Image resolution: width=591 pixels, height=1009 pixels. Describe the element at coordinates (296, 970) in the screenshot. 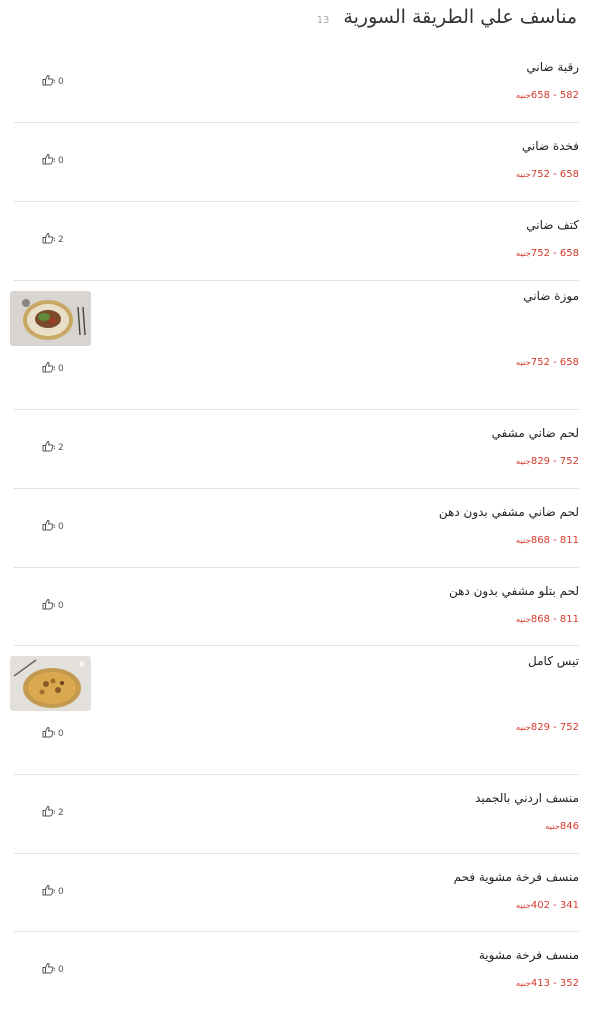

I see `menu-item: منسف فرخة مشوية 352 - 413جنيه 0` at that location.